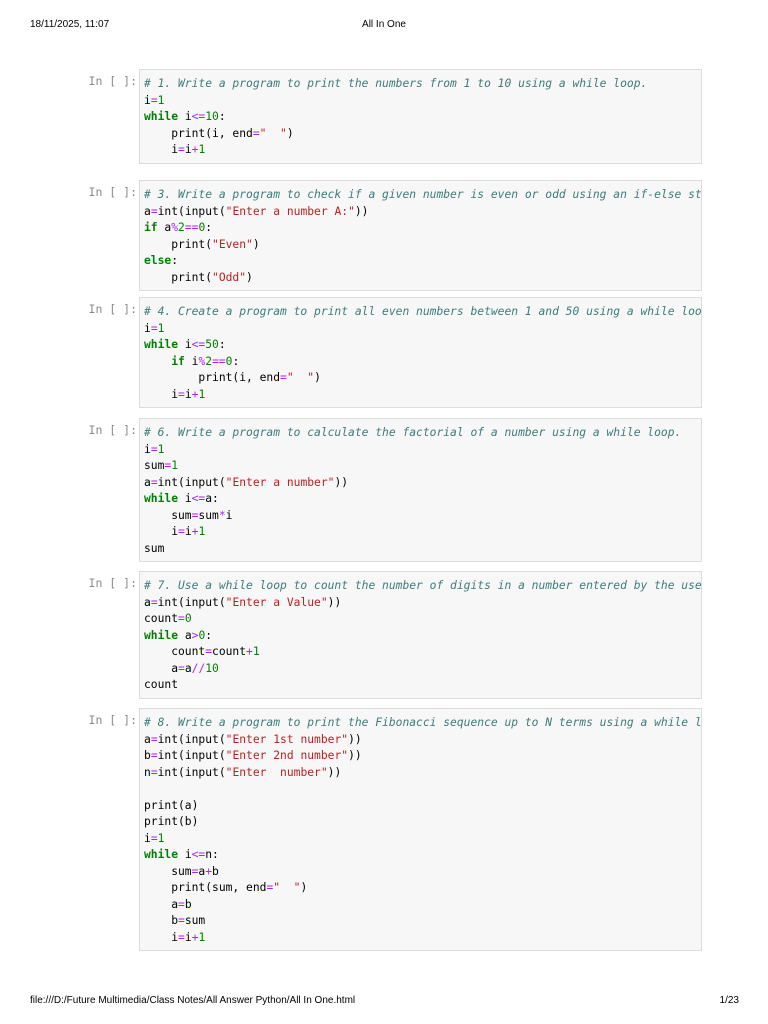 The image size is (768, 1024). Describe the element at coordinates (422, 261) in the screenshot. I see `code-line: else:` at that location.